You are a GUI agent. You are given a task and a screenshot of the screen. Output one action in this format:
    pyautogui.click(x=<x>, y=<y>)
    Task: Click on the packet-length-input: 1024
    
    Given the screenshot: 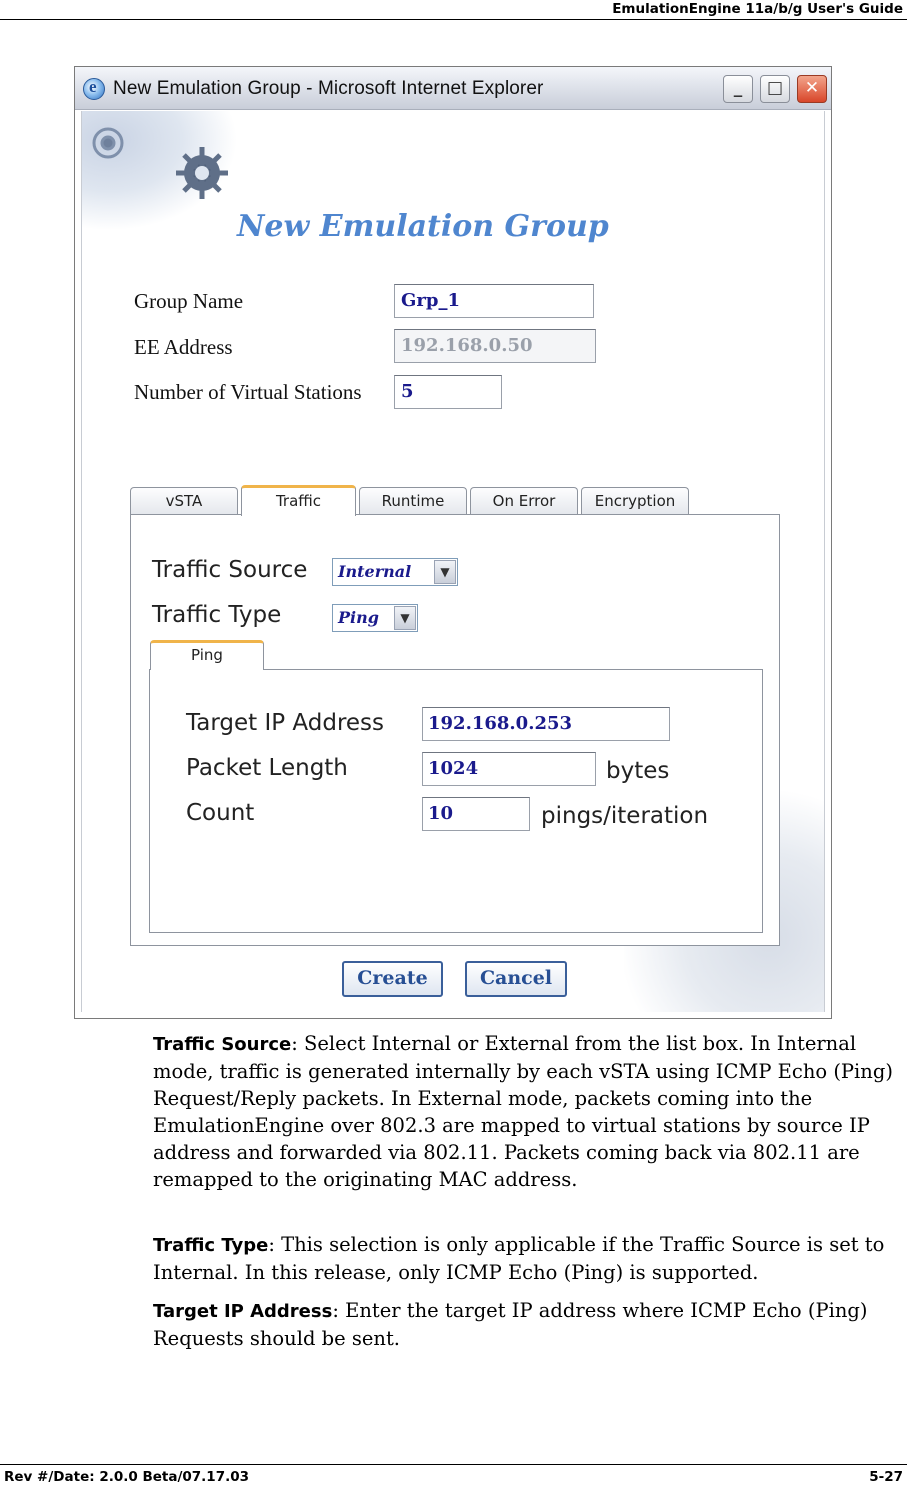 What is the action you would take?
    pyautogui.click(x=509, y=769)
    